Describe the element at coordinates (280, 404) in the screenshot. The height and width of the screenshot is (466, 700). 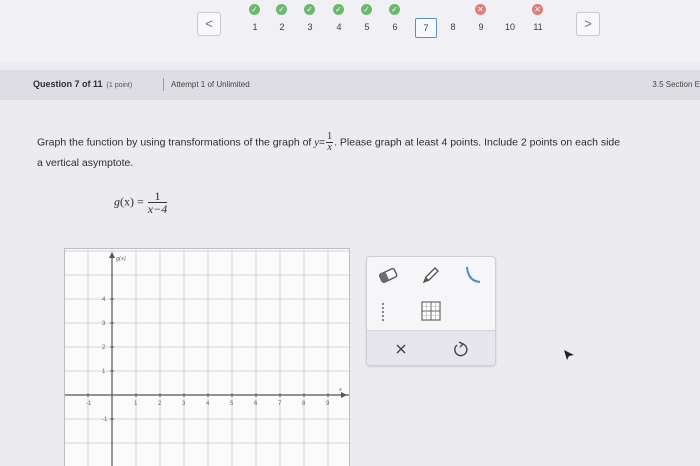
I see `x-tick-label: 7` at that location.